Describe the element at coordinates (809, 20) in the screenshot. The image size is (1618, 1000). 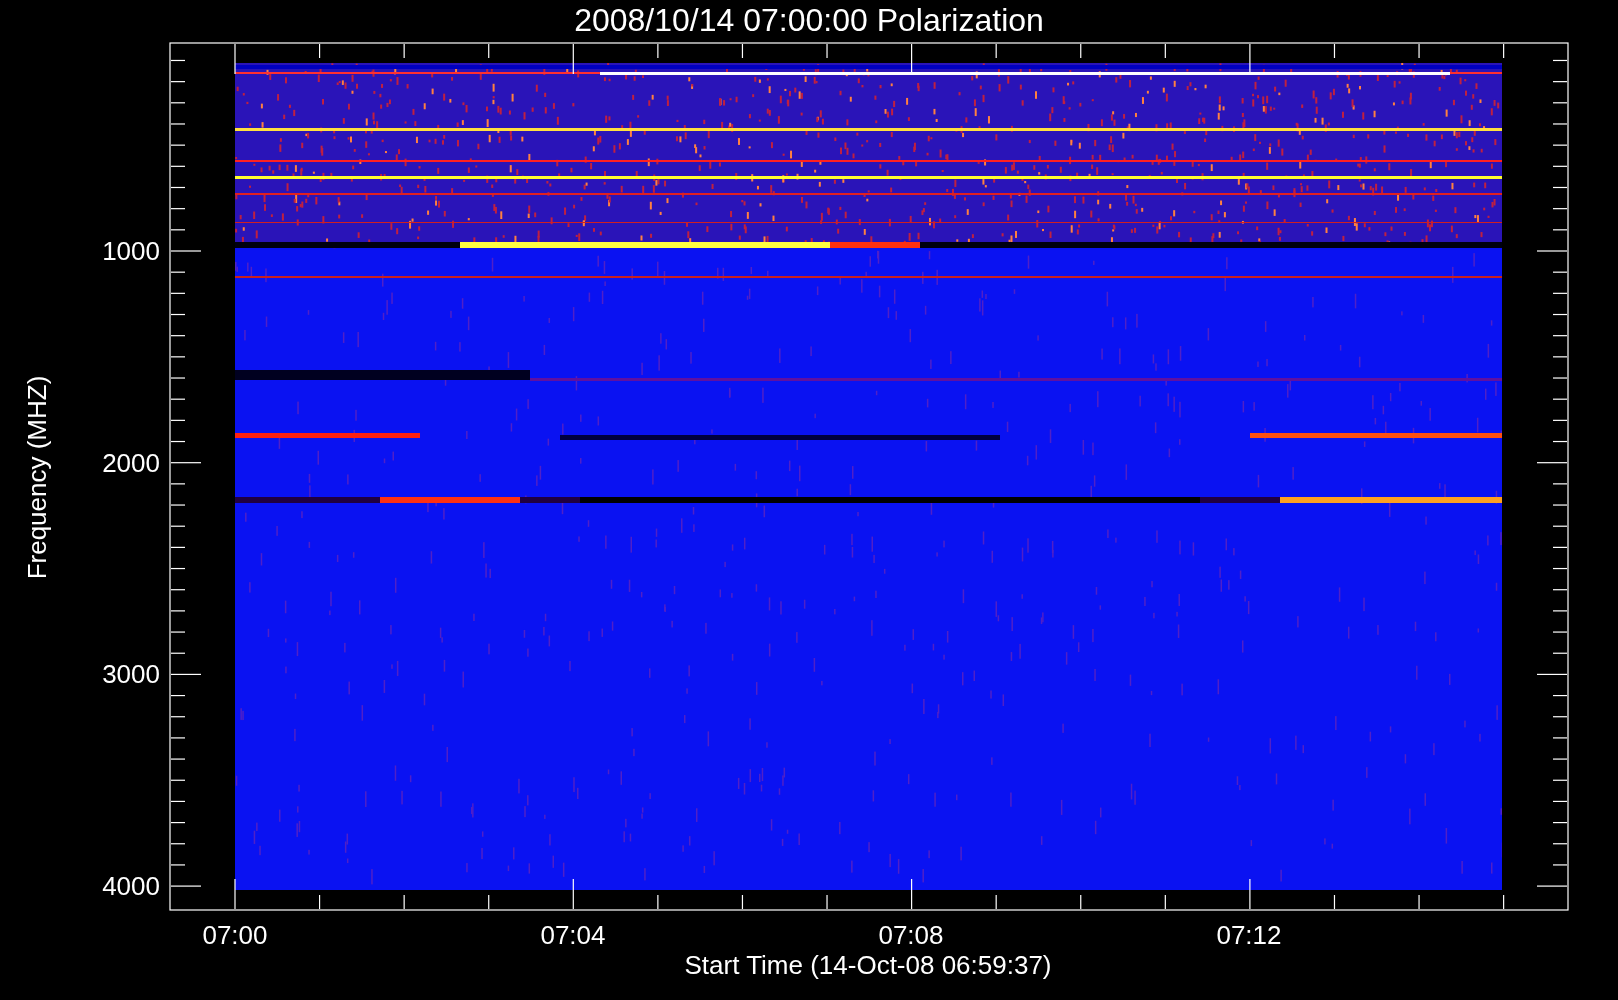
I see `chart-title: 2008/10/14 07:00:00 Polarization` at that location.